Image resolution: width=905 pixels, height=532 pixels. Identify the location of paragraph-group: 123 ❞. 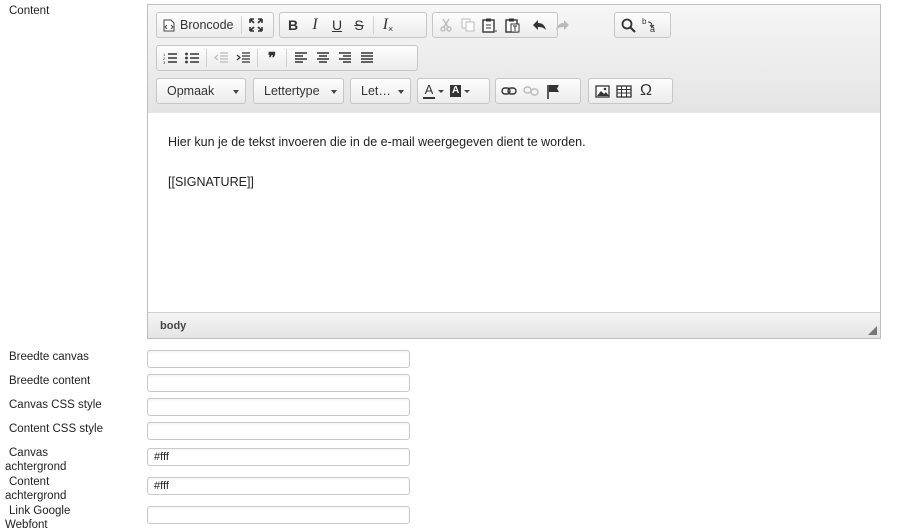
(287, 58).